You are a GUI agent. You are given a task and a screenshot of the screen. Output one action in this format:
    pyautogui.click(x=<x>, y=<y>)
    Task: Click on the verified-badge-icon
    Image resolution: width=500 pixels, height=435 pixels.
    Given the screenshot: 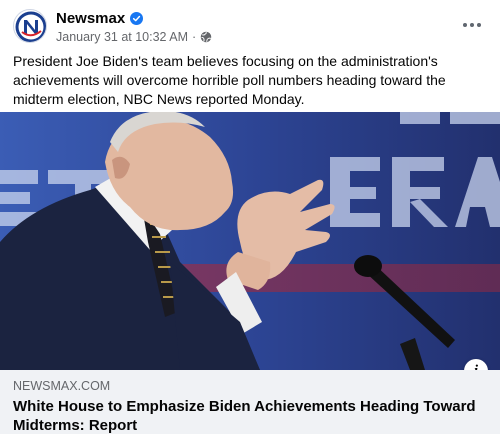 What is the action you would take?
    pyautogui.click(x=137, y=18)
    